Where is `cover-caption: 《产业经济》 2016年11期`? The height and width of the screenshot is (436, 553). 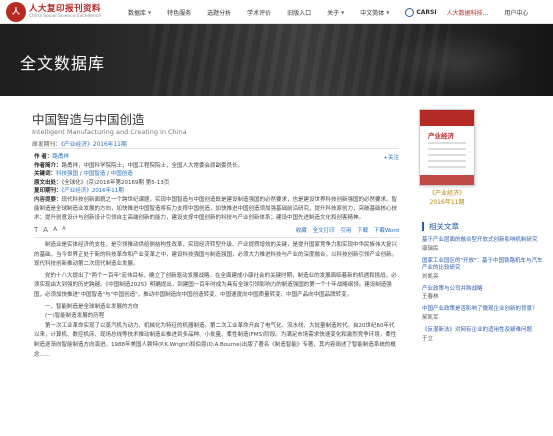
cover-caption: 《产业经济》 2016年11期 is located at coordinates (447, 198).